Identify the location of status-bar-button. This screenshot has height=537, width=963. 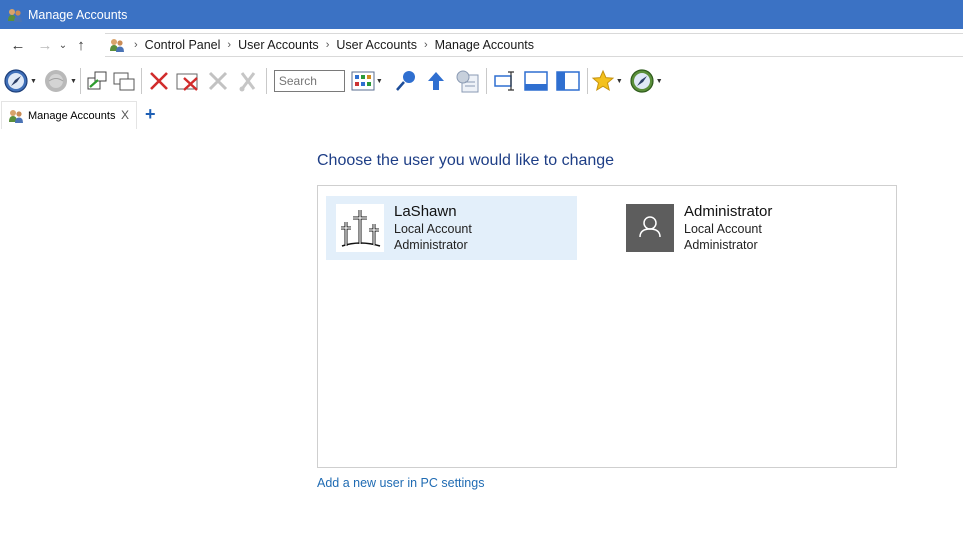
(536, 81).